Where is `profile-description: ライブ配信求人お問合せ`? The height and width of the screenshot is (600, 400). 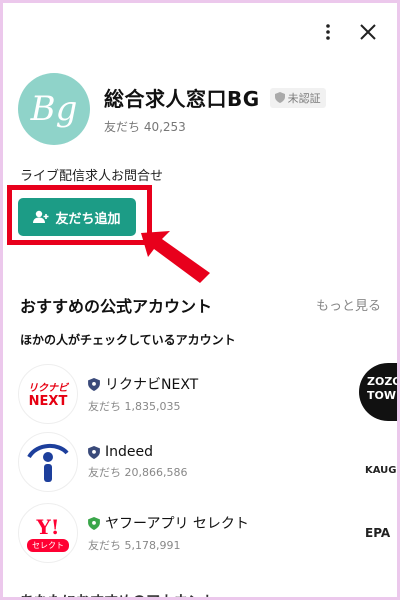
profile-description: ライブ配信求人お問合せ is located at coordinates (92, 176).